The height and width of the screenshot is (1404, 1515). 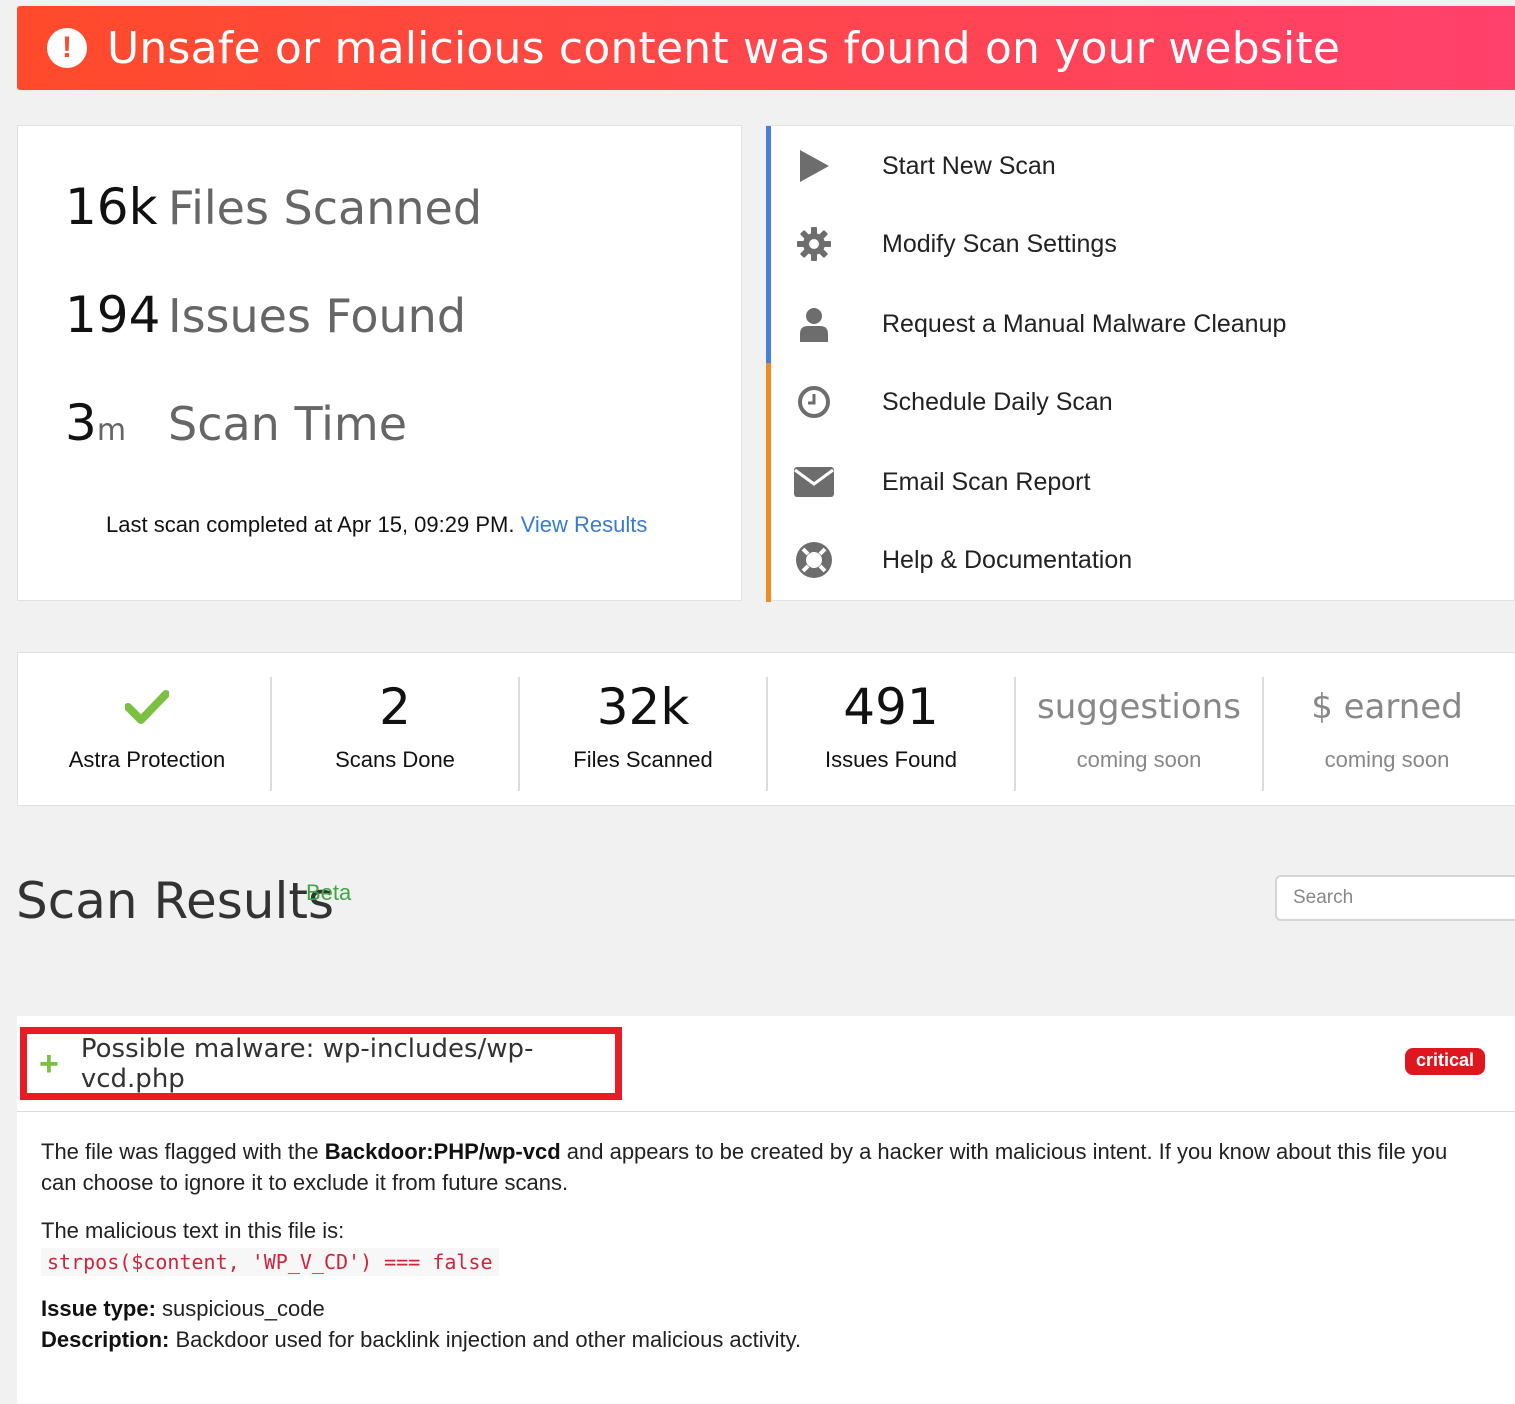 What do you see at coordinates (395, 759) in the screenshot?
I see `summary-label: Scans Done` at bounding box center [395, 759].